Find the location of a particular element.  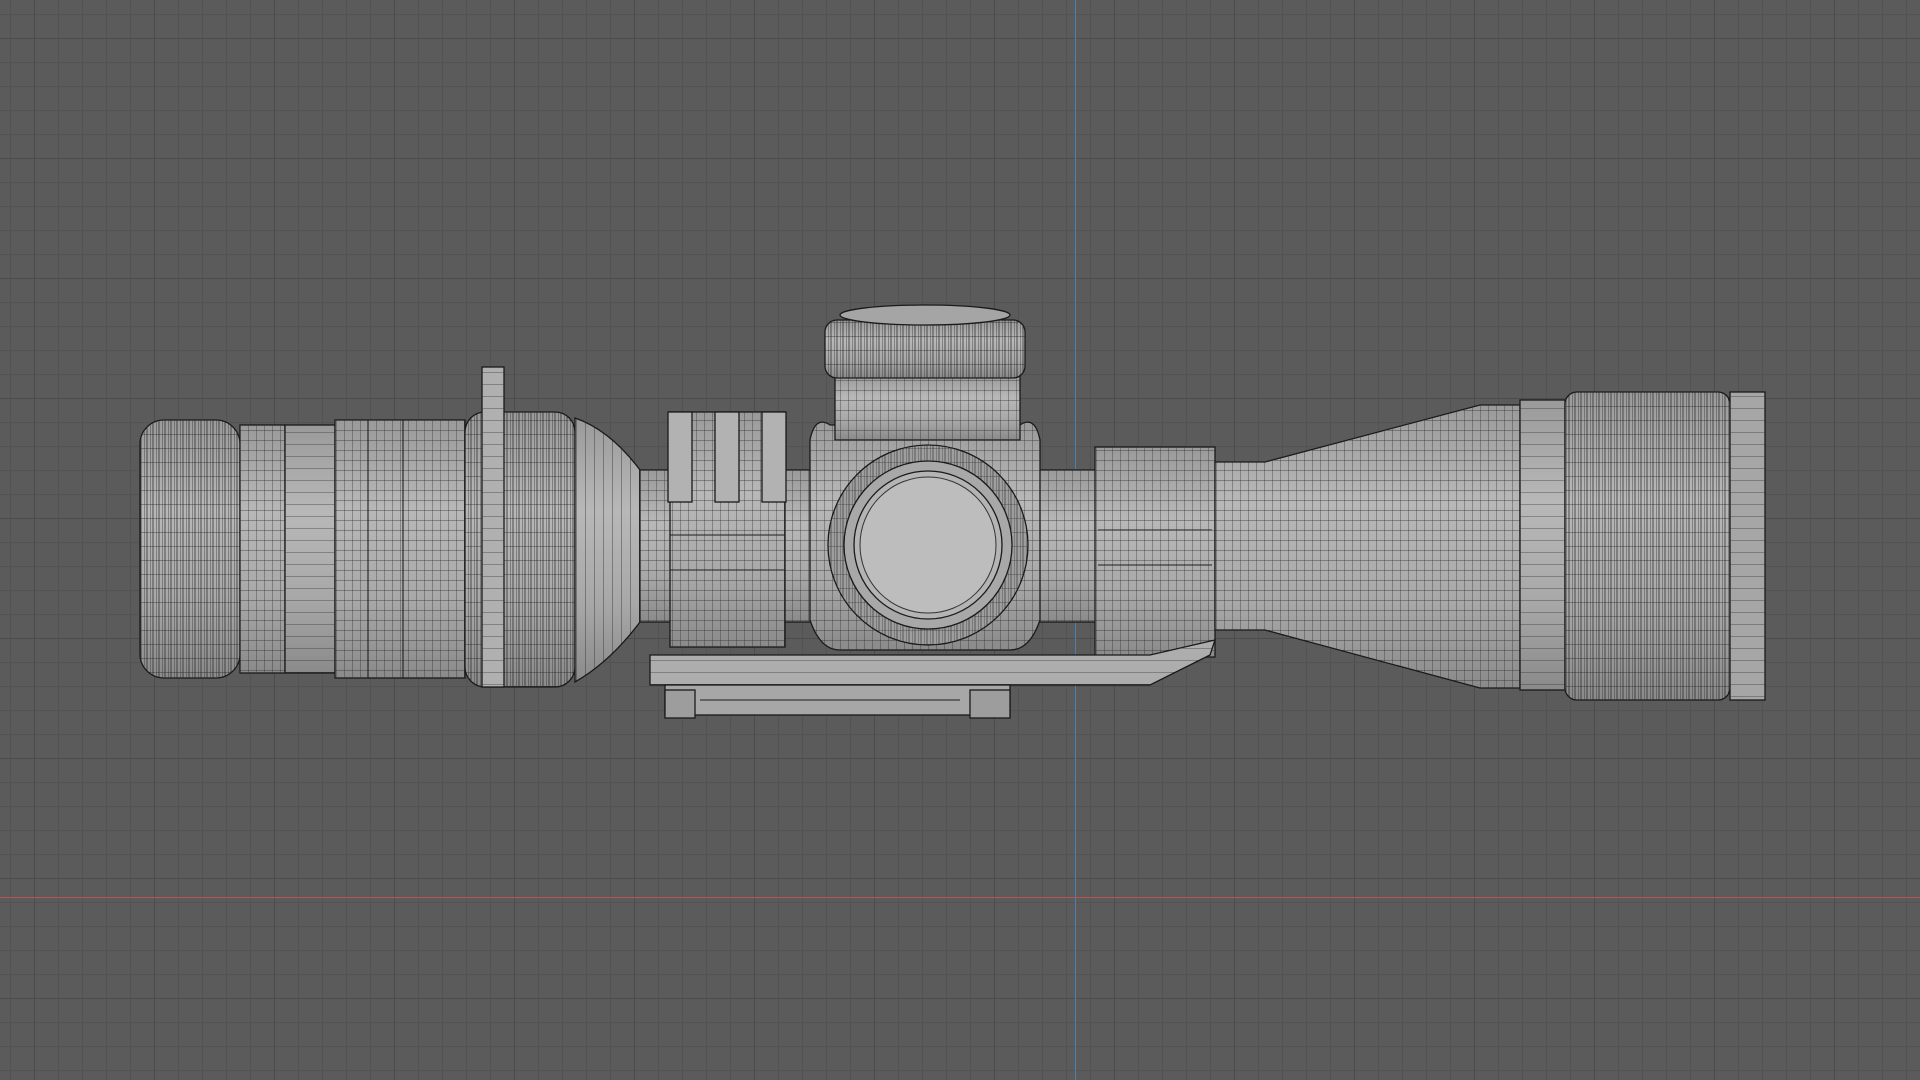

scope-ring-front is located at coordinates (1155, 552).